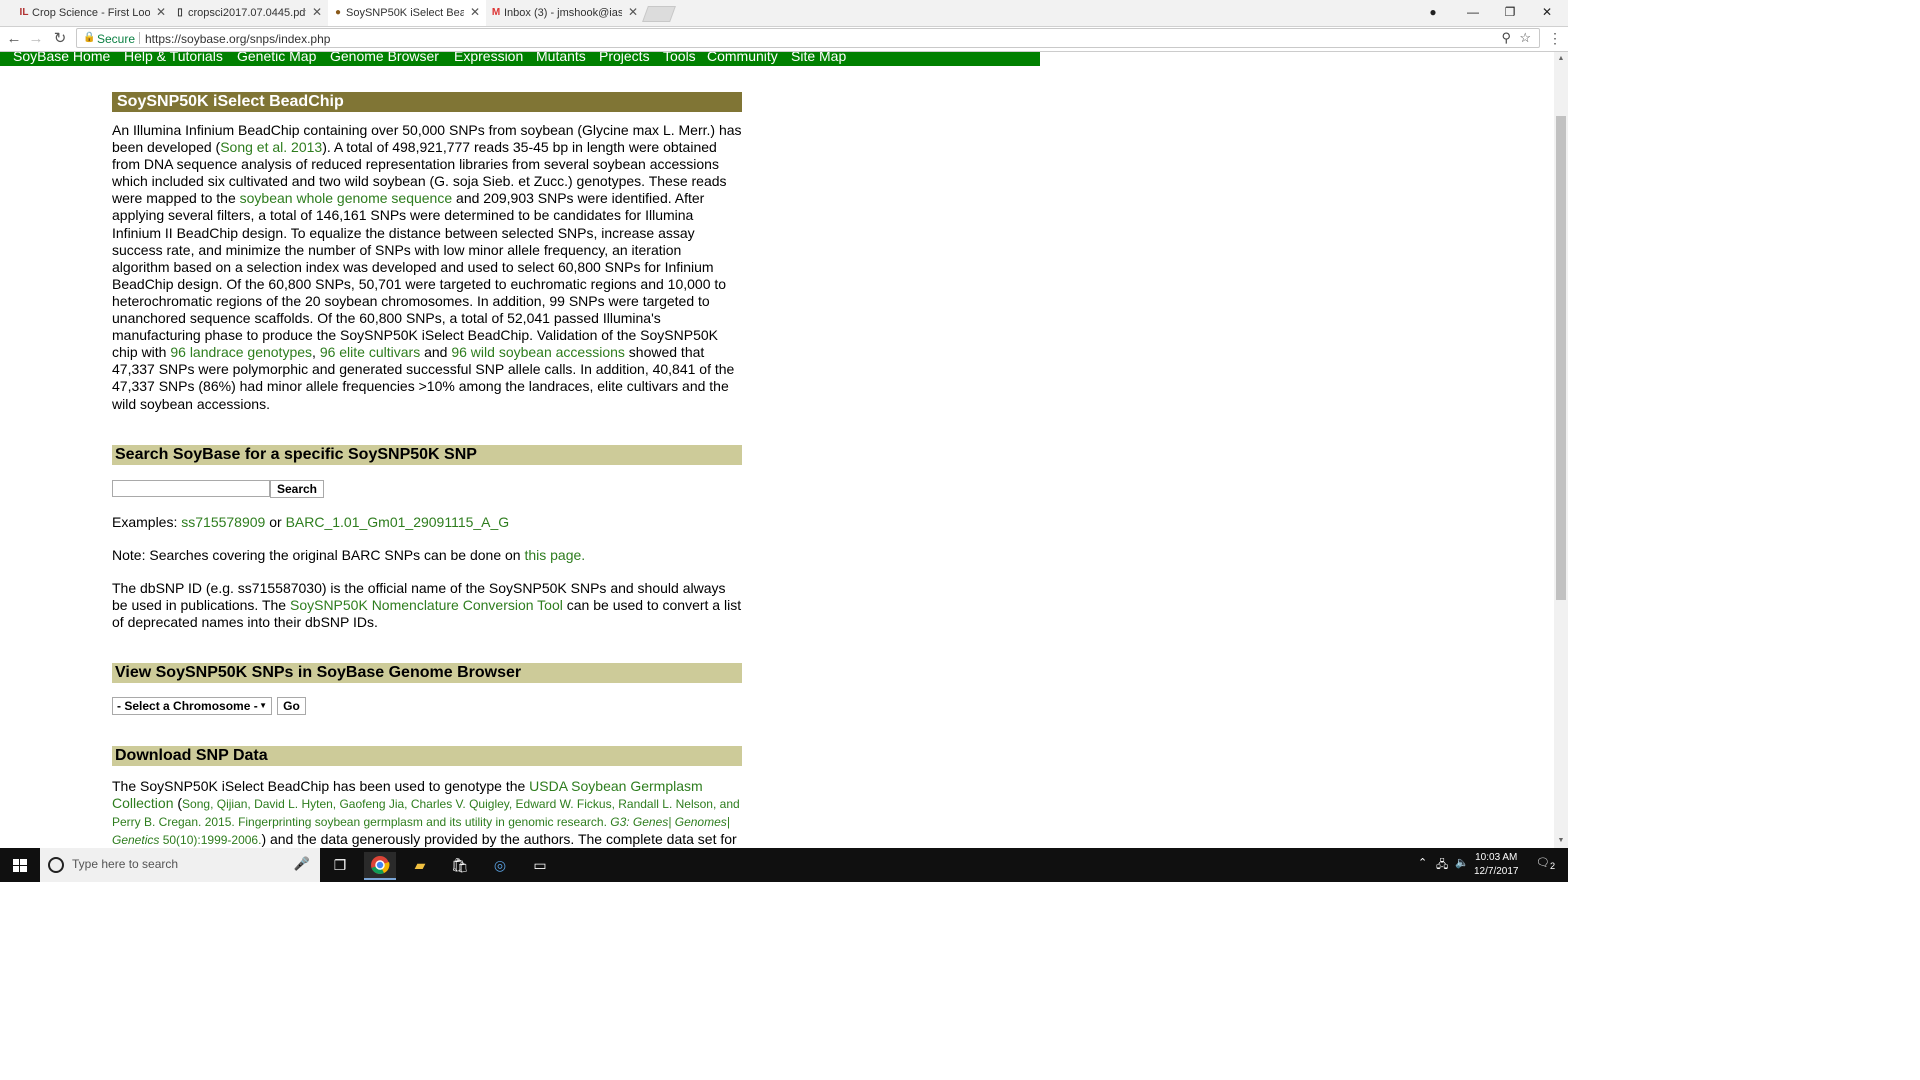 This screenshot has height=1080, width=1920. I want to click on landrace-link: 96 landrace genotypes, so click(241, 352).